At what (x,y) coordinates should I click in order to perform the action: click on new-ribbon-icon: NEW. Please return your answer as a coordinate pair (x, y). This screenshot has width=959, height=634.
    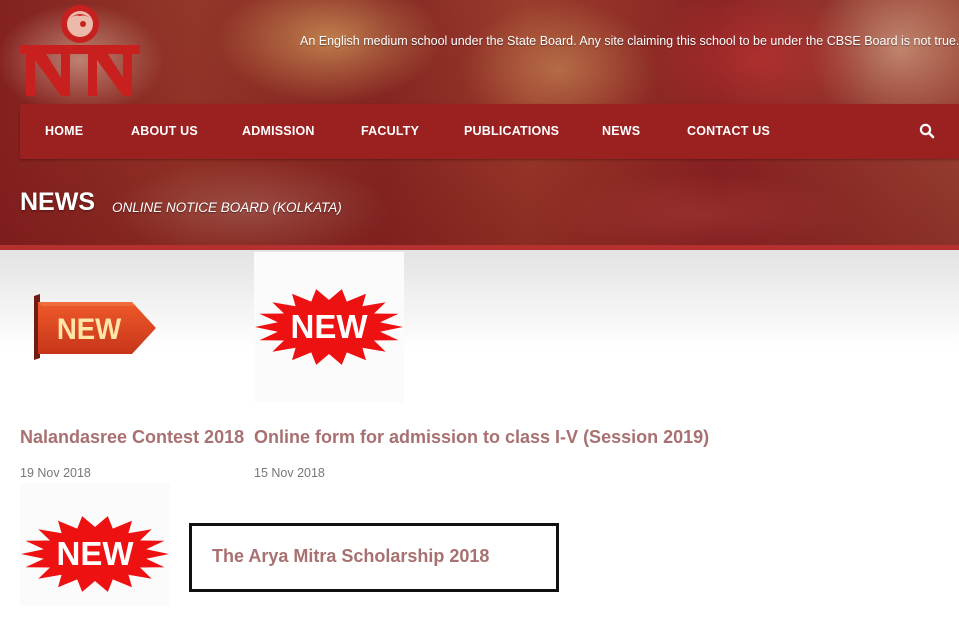
    Looking at the image, I should click on (95, 327).